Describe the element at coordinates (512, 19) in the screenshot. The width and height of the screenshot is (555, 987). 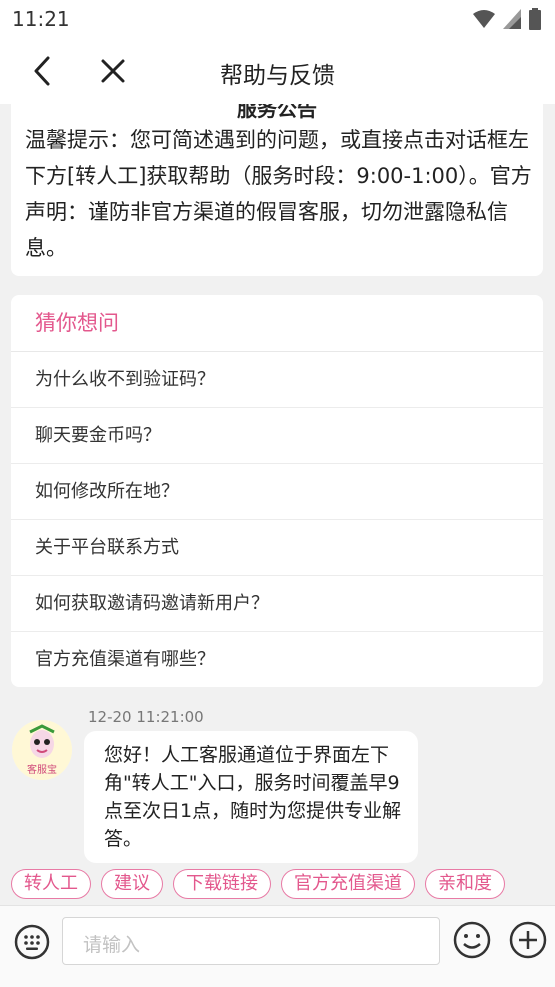
I see `signal-icon` at that location.